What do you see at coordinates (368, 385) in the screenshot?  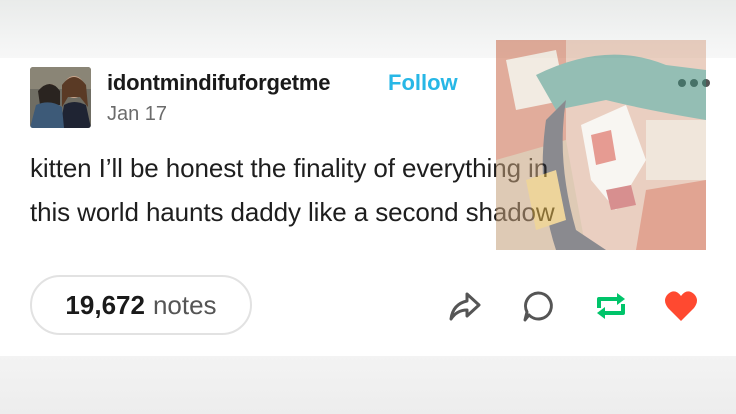 I see `bottom-background-band` at bounding box center [368, 385].